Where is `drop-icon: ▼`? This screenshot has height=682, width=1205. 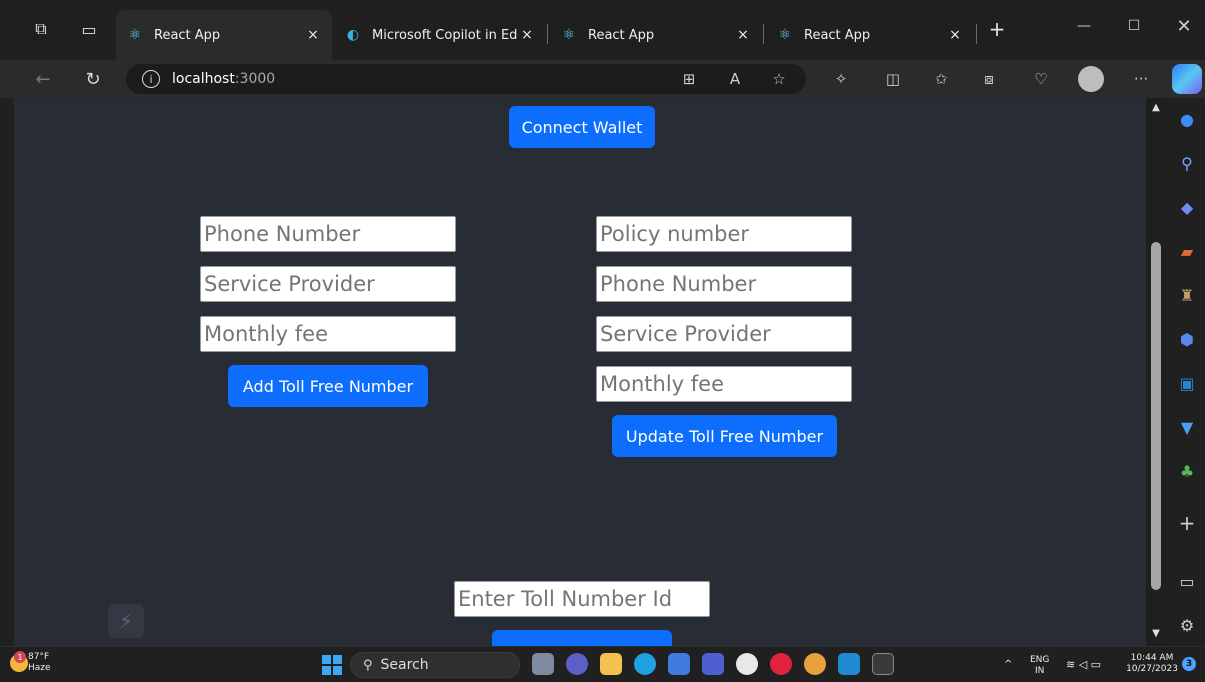
drop-icon: ▼ is located at coordinates (1187, 427).